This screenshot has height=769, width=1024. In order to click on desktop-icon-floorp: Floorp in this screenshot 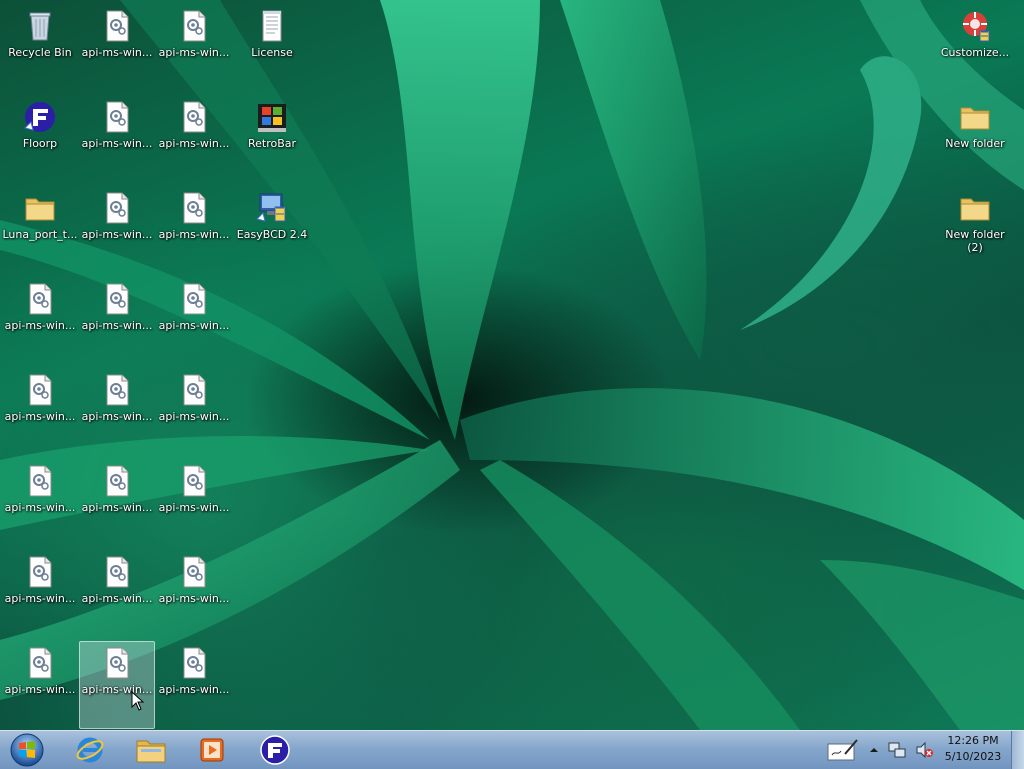, I will do `click(40, 139)`.